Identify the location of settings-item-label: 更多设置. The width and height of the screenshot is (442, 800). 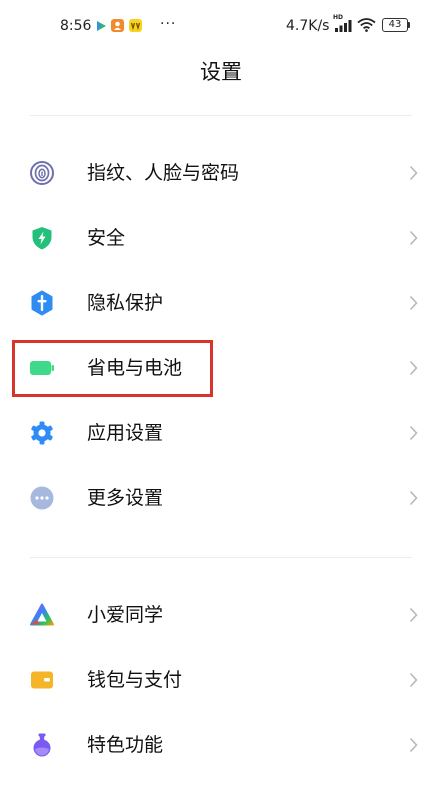
(125, 498).